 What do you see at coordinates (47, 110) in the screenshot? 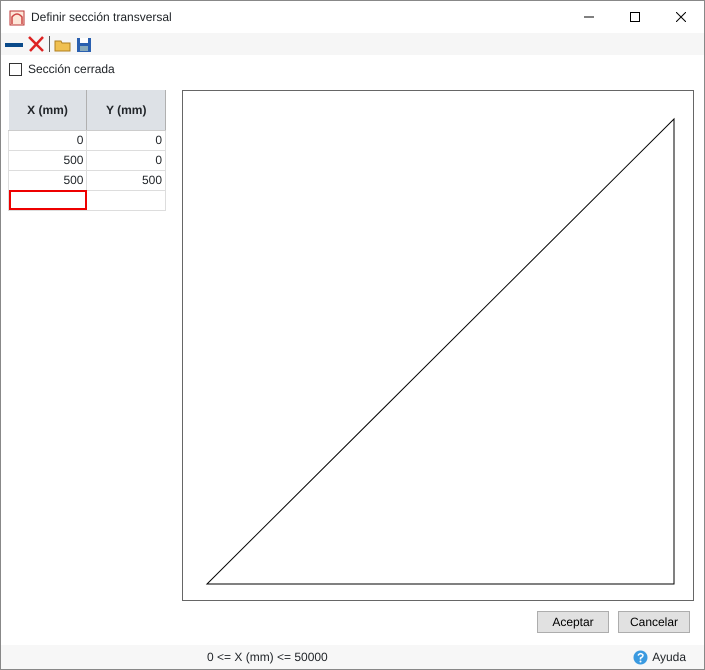
I see `column-header: X (mm)` at bounding box center [47, 110].